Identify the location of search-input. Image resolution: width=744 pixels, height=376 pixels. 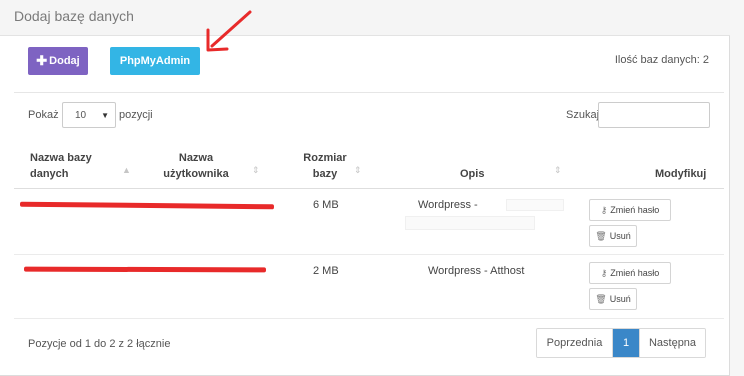
(654, 115).